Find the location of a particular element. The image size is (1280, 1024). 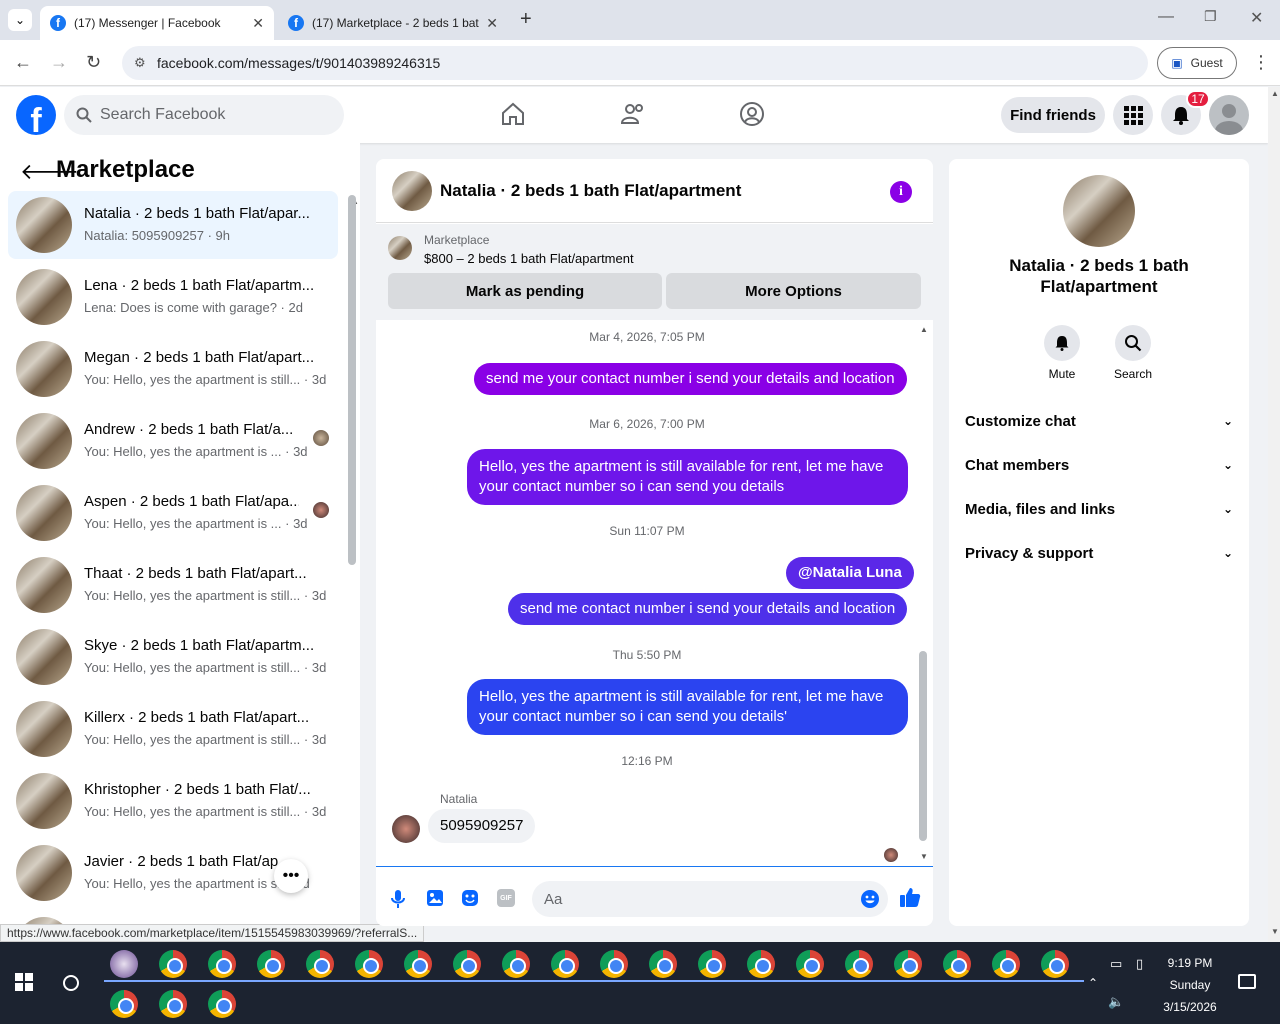

page-scrollbar: ▲ ▼ is located at coordinates (1274, 514).